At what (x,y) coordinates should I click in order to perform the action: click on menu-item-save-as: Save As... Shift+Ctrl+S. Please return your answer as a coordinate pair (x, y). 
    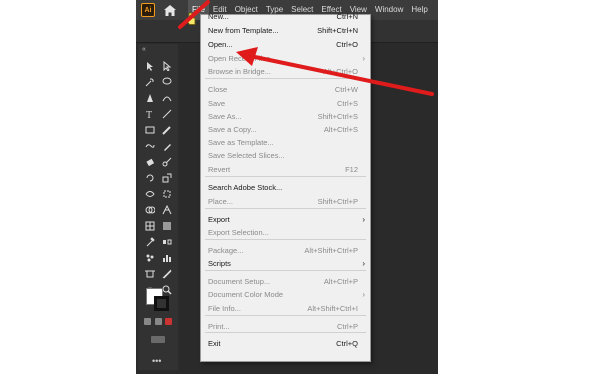
    Looking at the image, I should click on (285, 116).